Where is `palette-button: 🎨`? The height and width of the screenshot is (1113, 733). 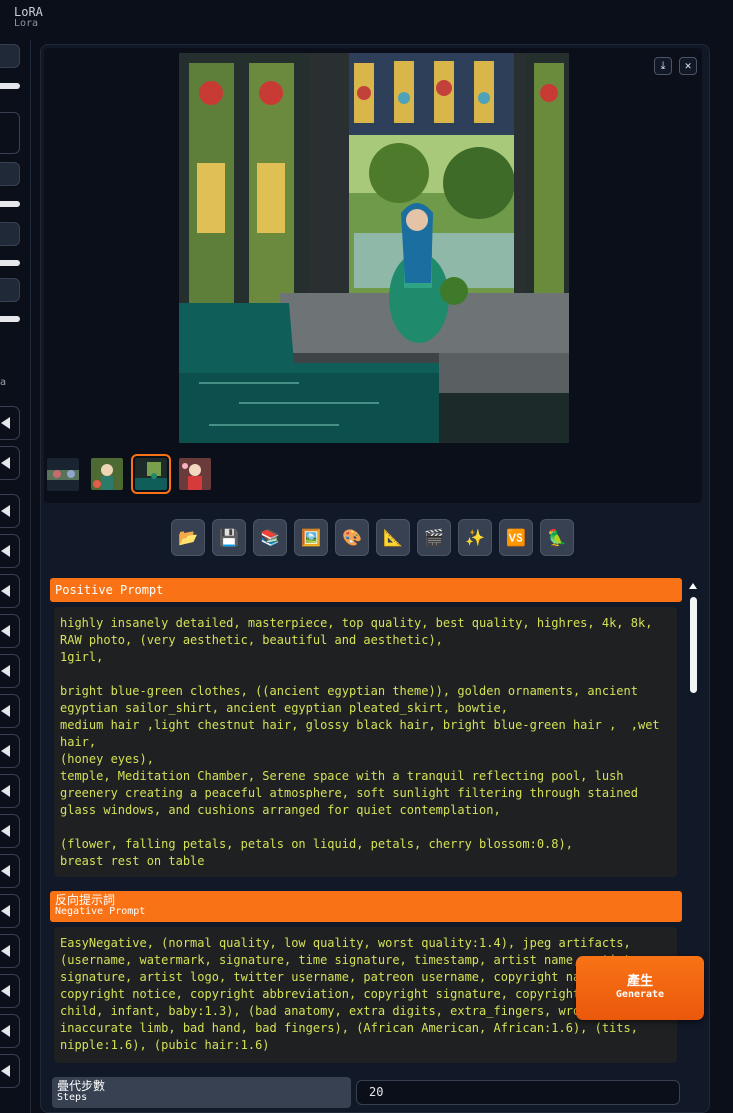
palette-button: 🎨 is located at coordinates (352, 537).